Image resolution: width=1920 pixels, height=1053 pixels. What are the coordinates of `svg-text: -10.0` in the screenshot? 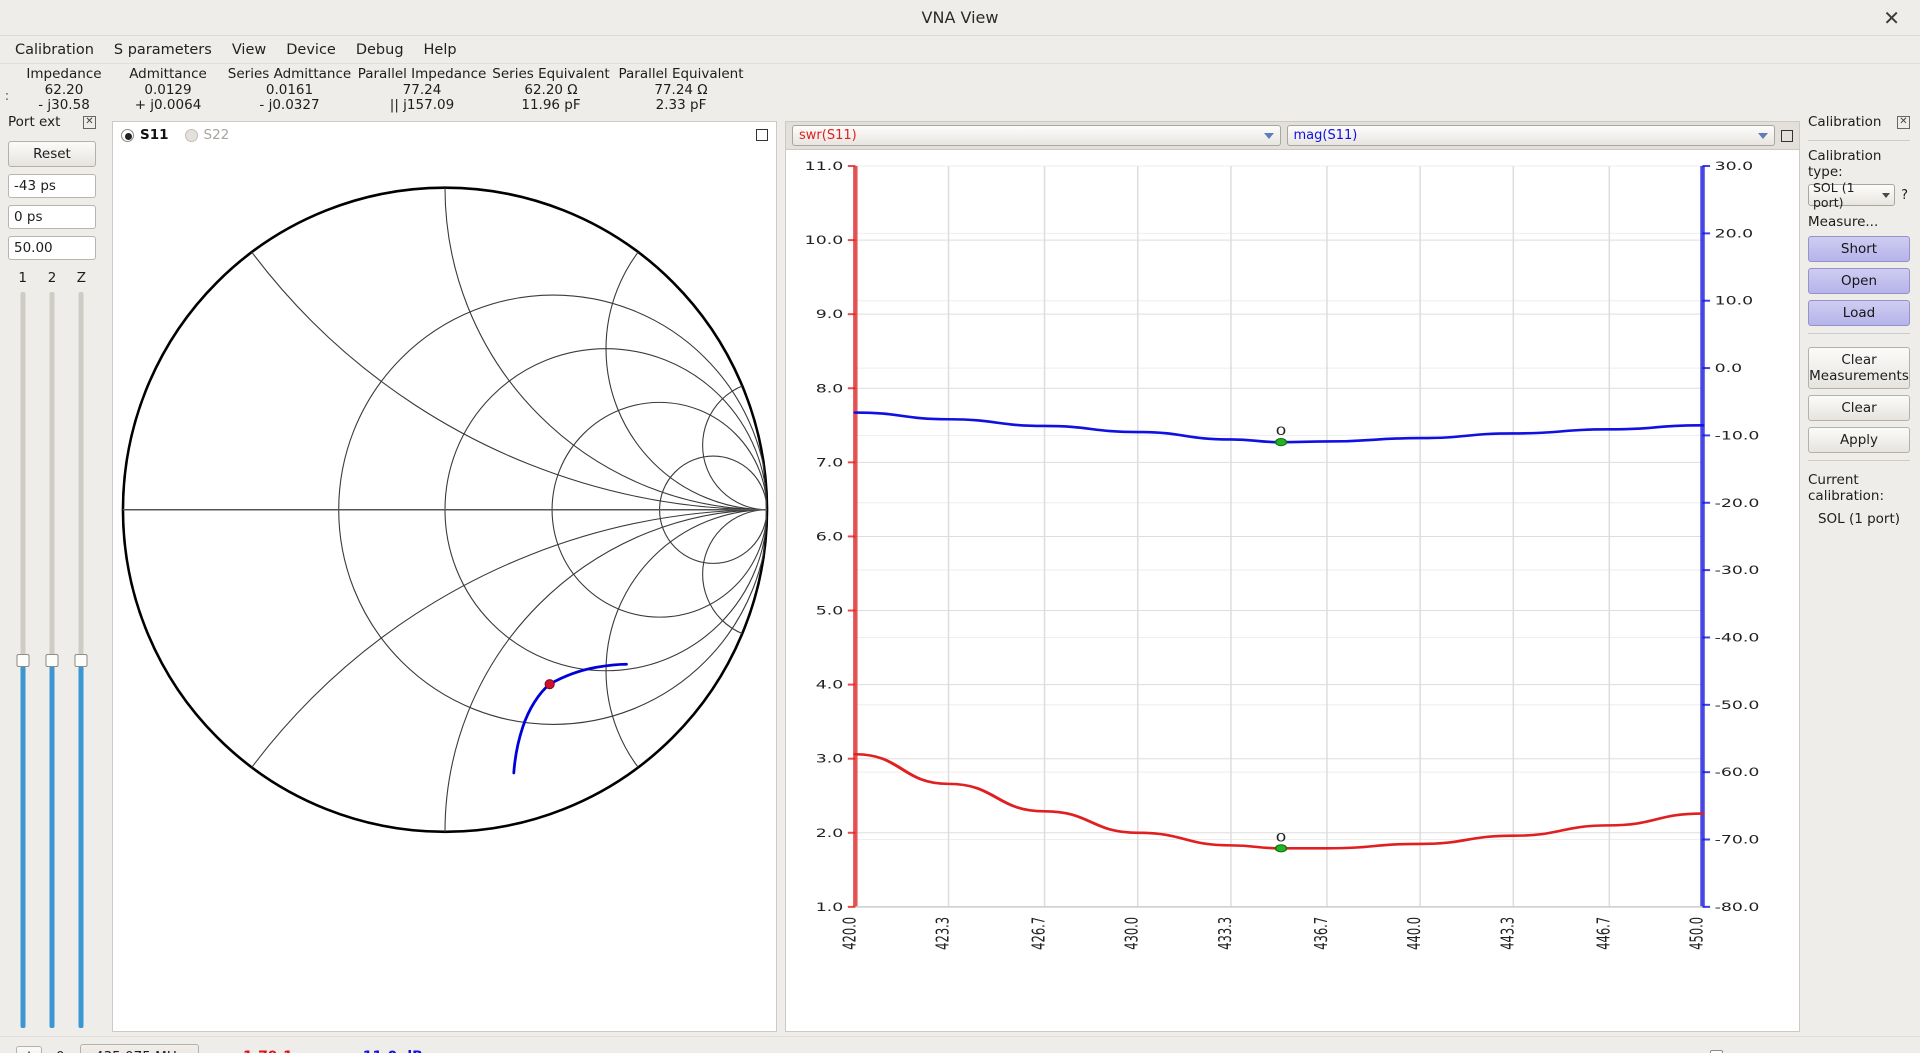 It's located at (1737, 435).